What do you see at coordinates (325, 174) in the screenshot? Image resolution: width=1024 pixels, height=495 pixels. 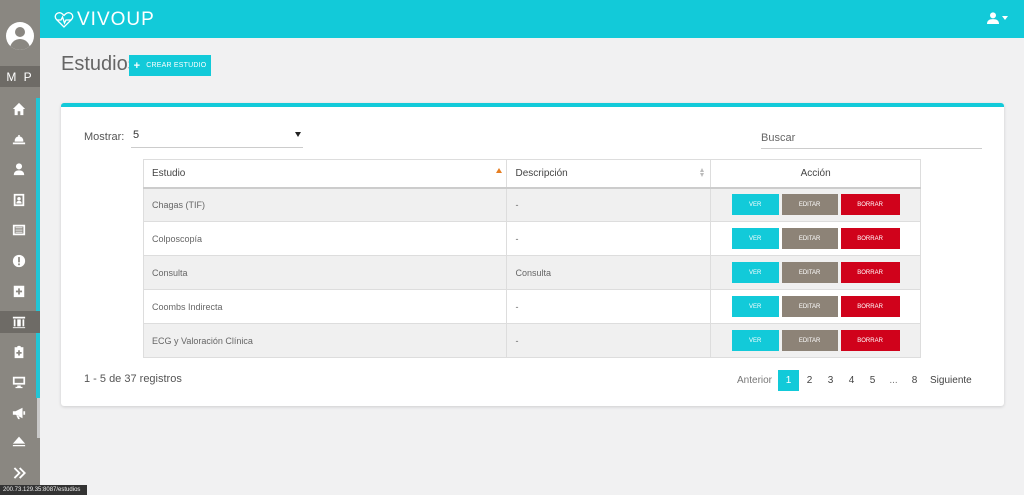 I see `header-study: Estudio` at bounding box center [325, 174].